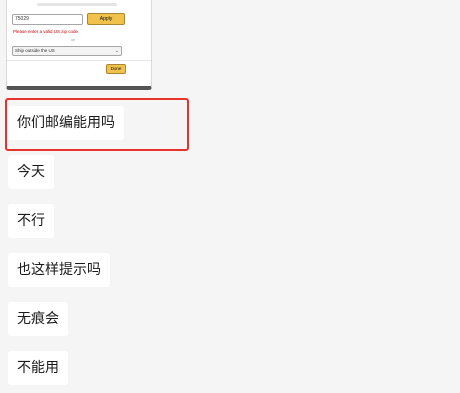 The image size is (460, 393). I want to click on chat-bubble-4: 也这样提示吗, so click(59, 270).